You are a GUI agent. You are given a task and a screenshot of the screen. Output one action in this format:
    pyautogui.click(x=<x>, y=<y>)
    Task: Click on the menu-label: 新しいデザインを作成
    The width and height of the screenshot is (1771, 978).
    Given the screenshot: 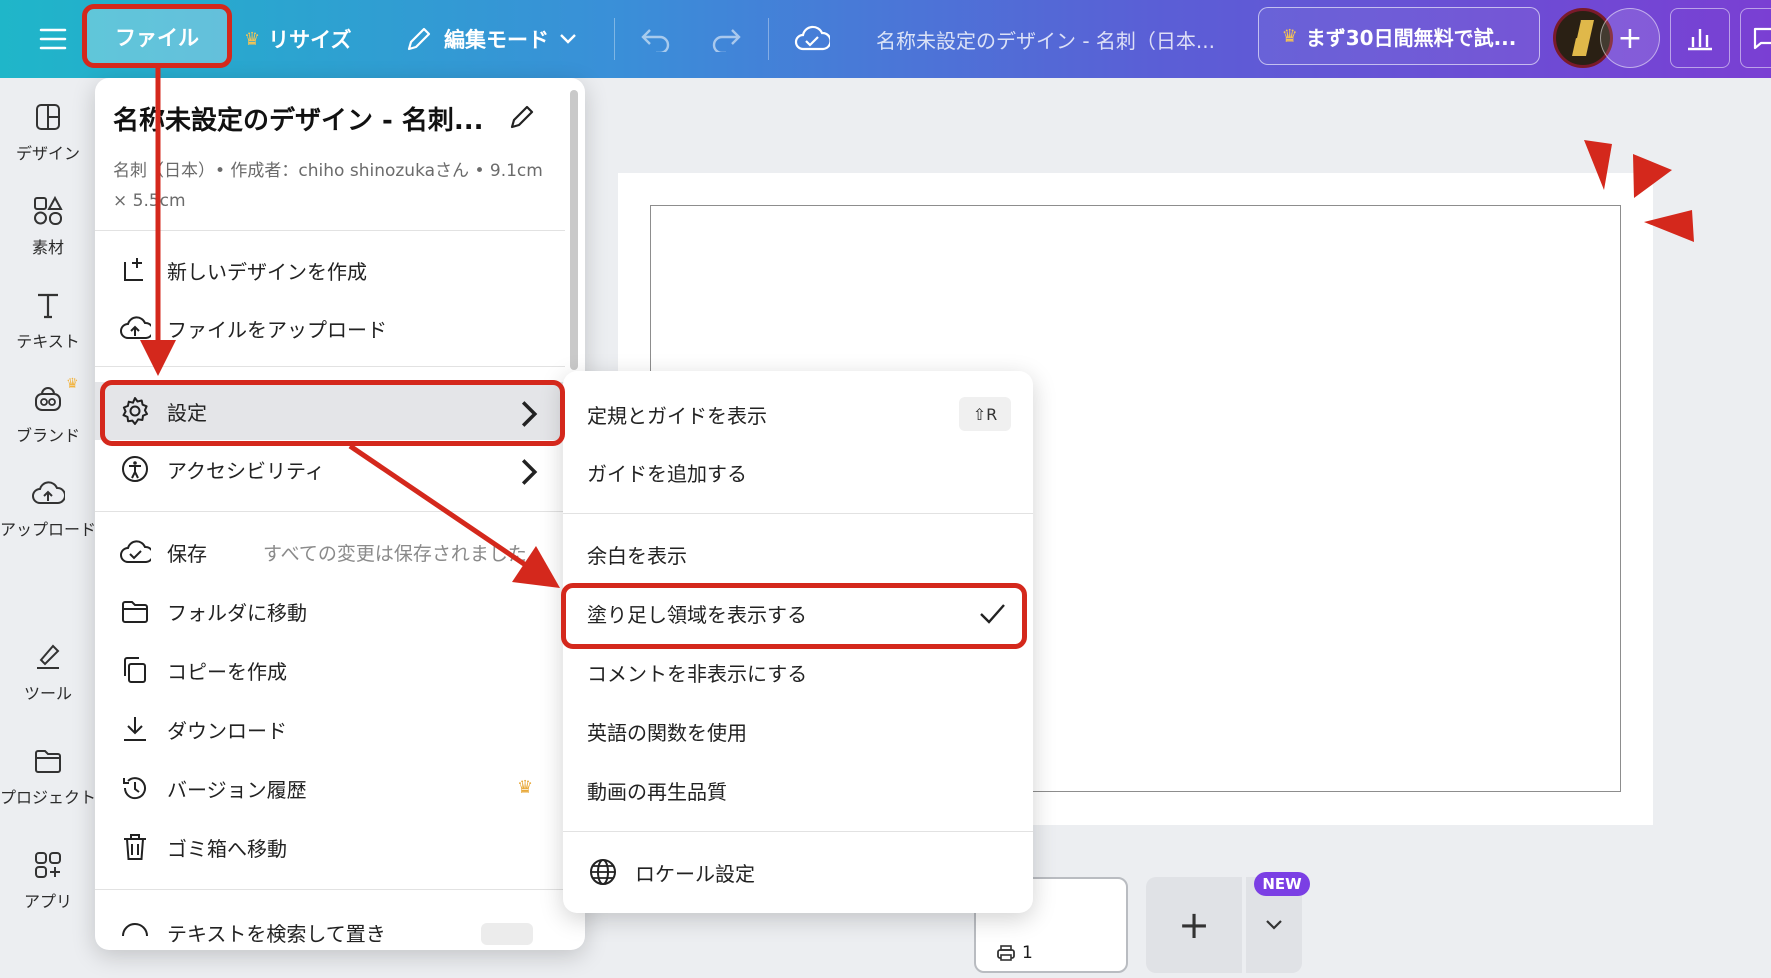 What is the action you would take?
    pyautogui.click(x=267, y=271)
    